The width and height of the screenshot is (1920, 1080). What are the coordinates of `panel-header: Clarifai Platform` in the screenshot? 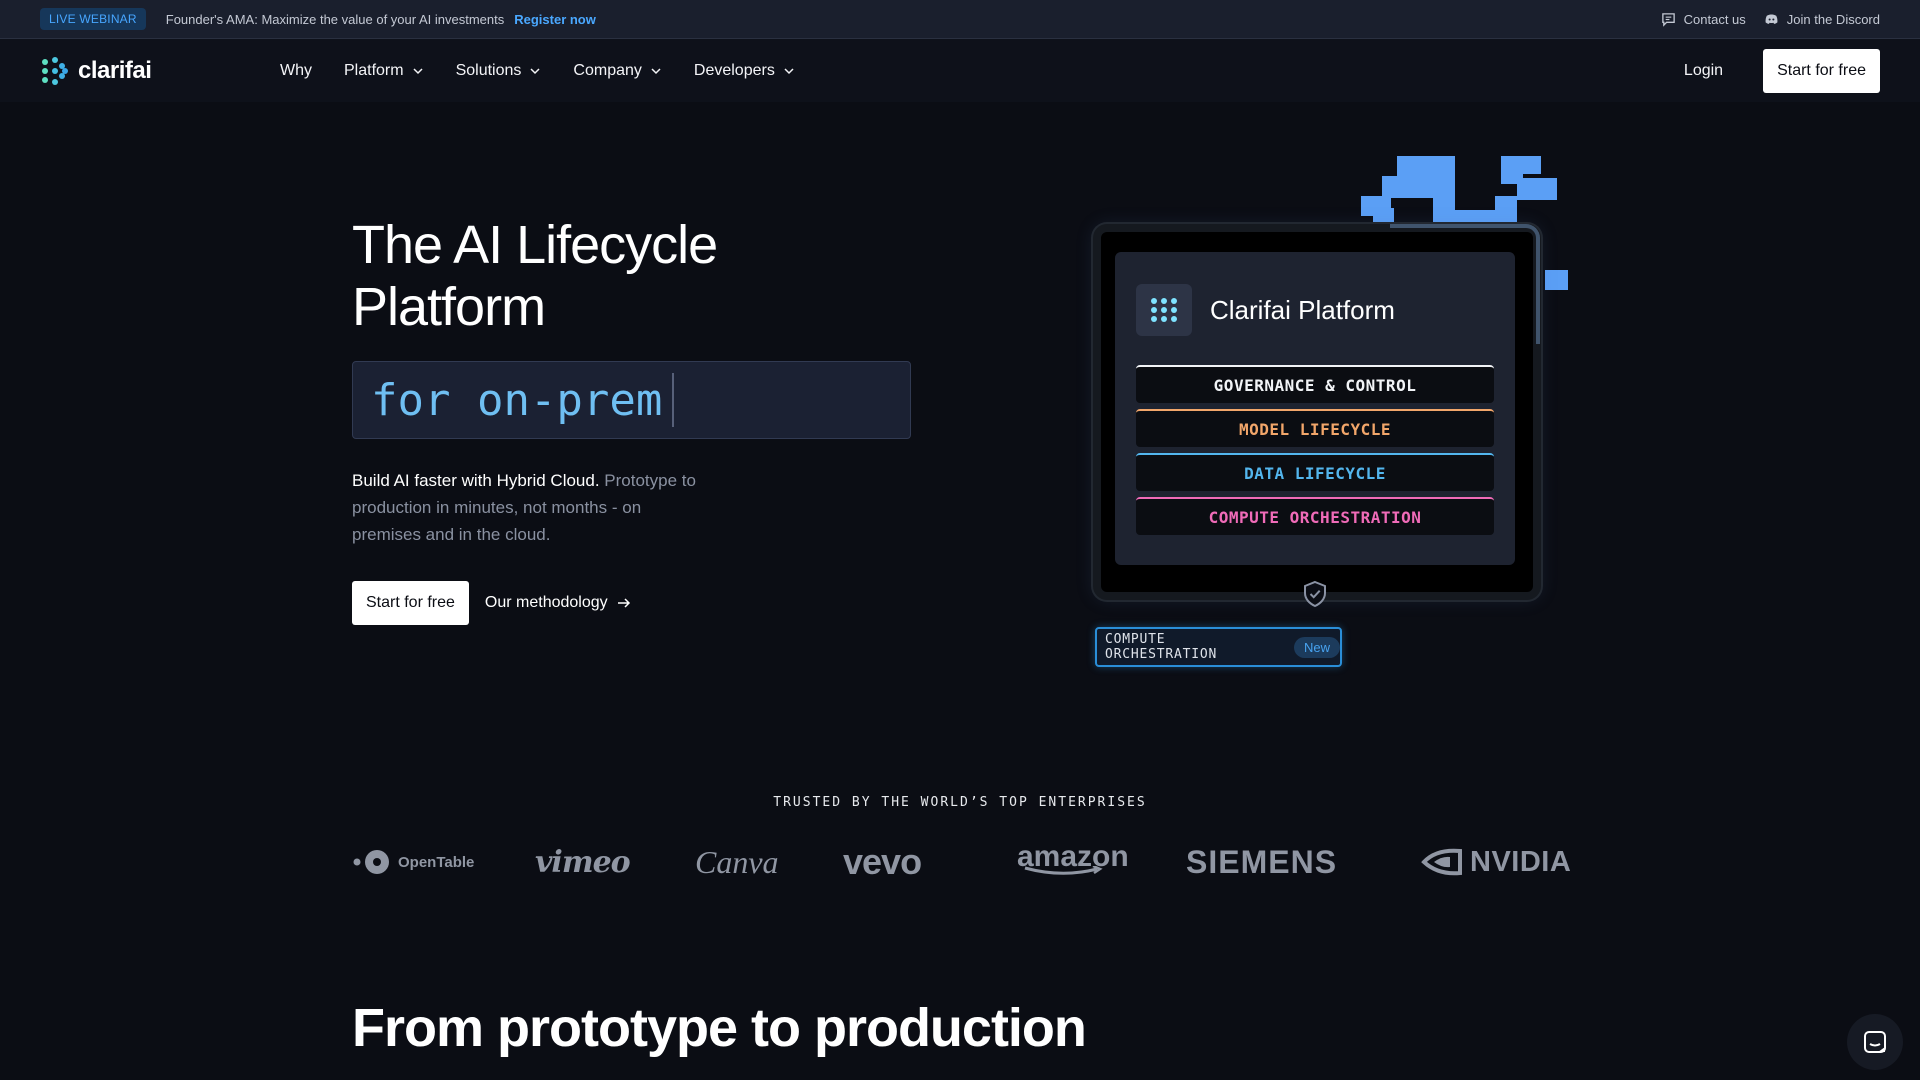 It's located at (1265, 310).